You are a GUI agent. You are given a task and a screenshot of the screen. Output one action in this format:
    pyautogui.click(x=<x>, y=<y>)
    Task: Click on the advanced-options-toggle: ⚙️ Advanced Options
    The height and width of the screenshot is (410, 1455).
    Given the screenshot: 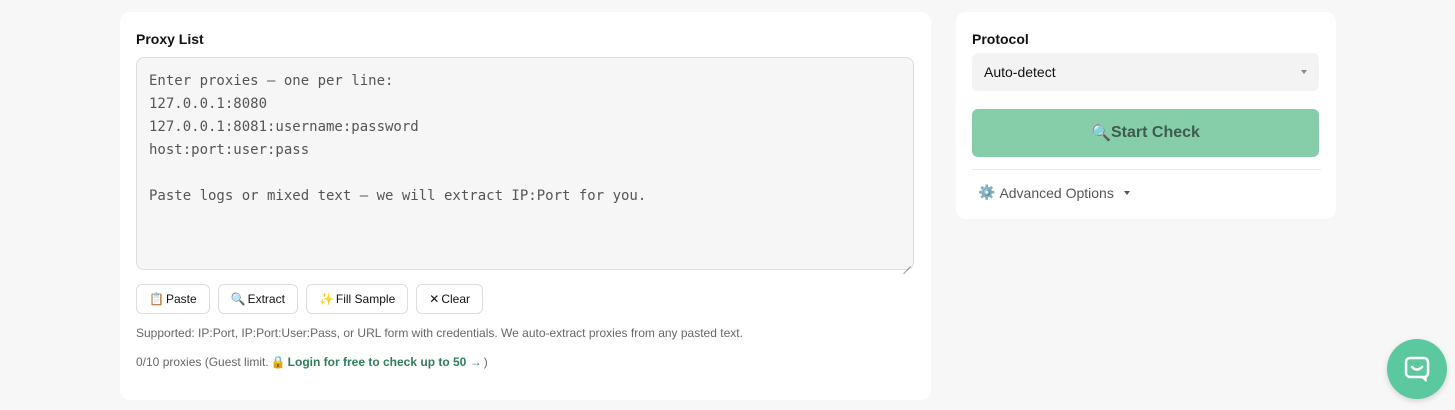 What is the action you would take?
    pyautogui.click(x=1054, y=192)
    